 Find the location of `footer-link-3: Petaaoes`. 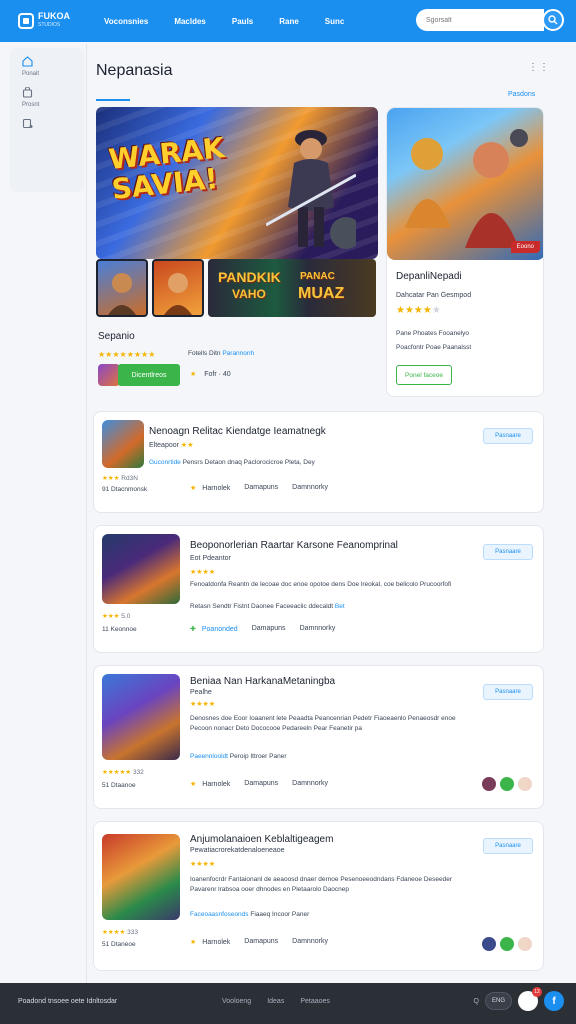

footer-link-3: Petaaoes is located at coordinates (315, 1001).